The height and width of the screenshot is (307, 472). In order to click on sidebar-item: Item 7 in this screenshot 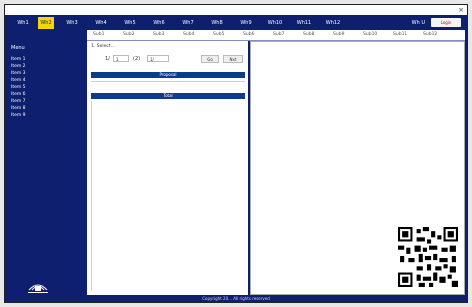, I will do `click(18, 101)`.